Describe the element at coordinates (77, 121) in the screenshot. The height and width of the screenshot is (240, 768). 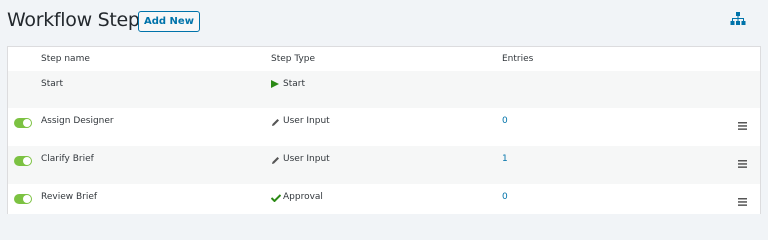
I see `step-name: Assign Designer` at that location.